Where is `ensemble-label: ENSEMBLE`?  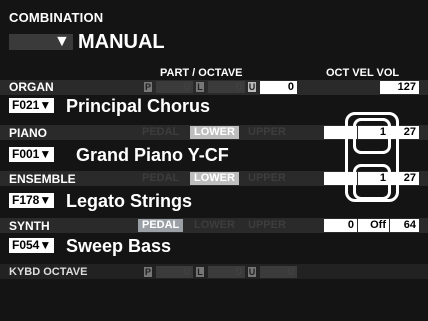 ensemble-label: ENSEMBLE is located at coordinates (42, 179).